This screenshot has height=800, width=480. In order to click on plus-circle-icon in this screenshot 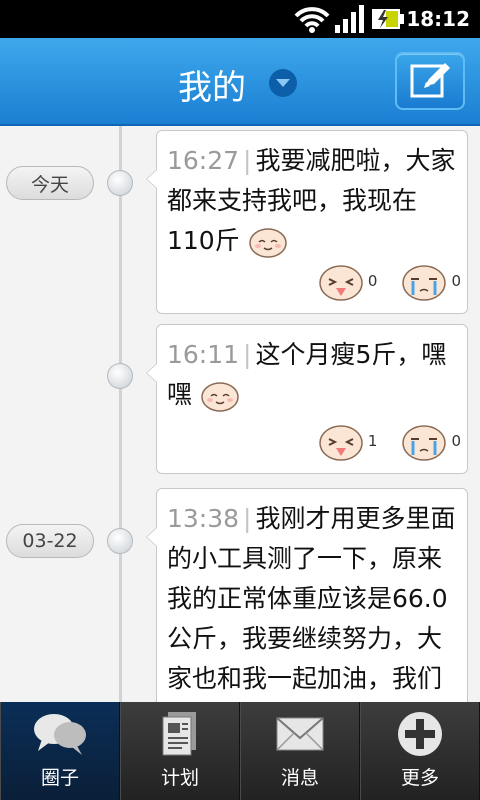, I will do `click(420, 734)`.